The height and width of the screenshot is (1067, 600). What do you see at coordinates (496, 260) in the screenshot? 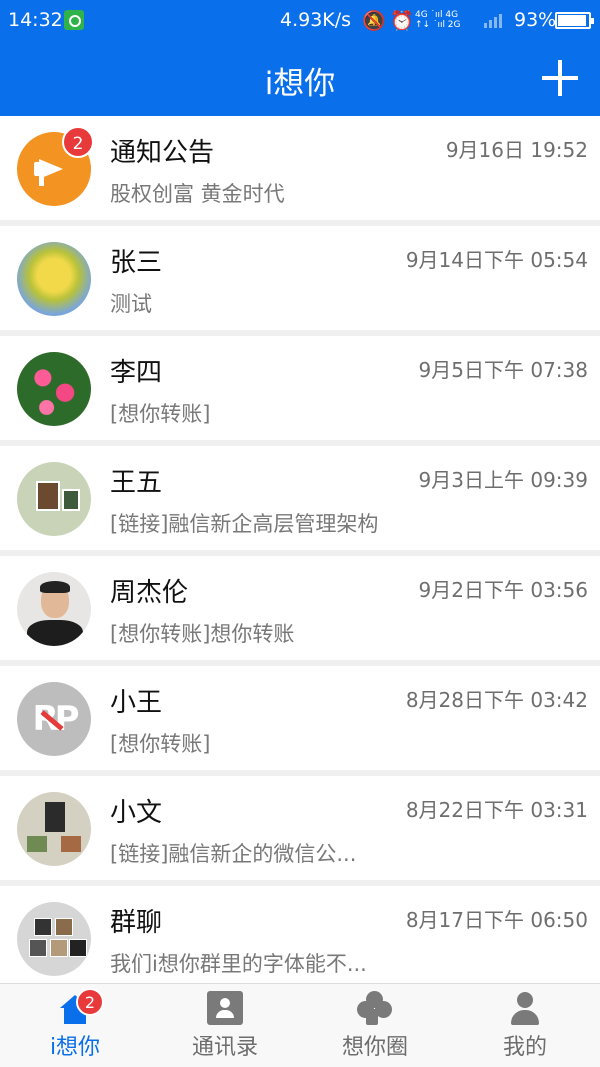
I see `conversation-time: 9月14日下午 05:54` at bounding box center [496, 260].